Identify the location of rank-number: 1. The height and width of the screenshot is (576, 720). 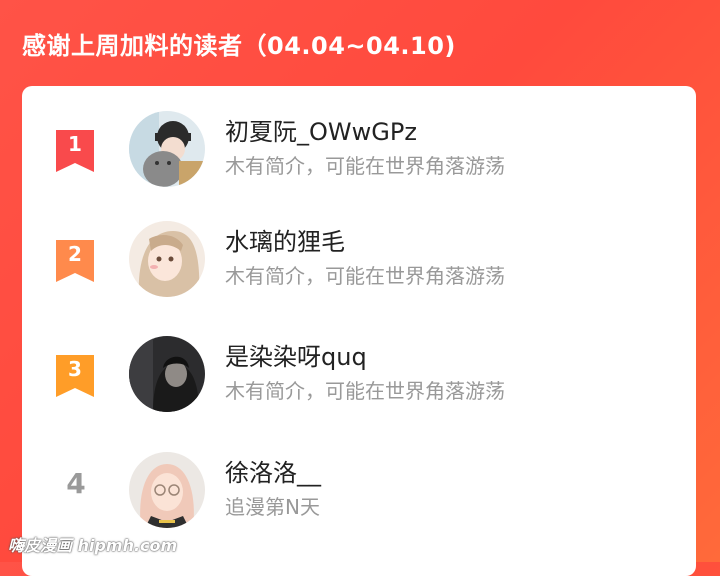
(75, 144).